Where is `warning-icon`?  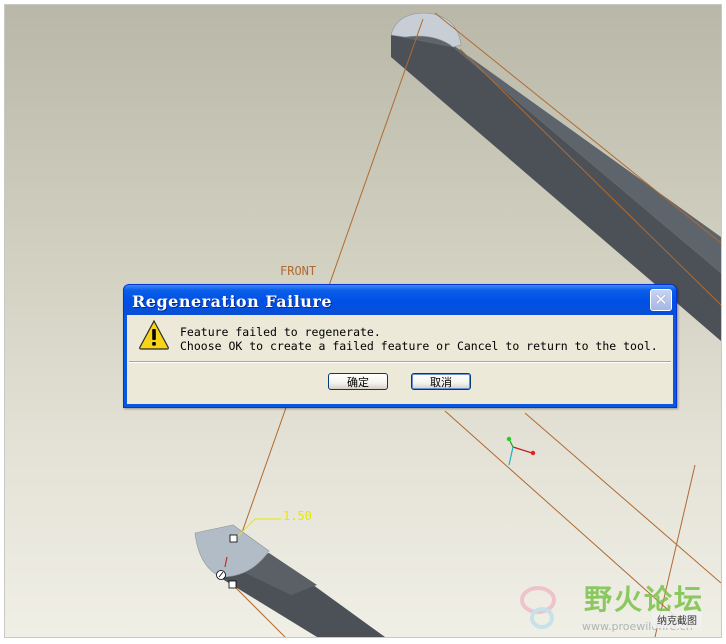
warning-icon is located at coordinates (154, 334).